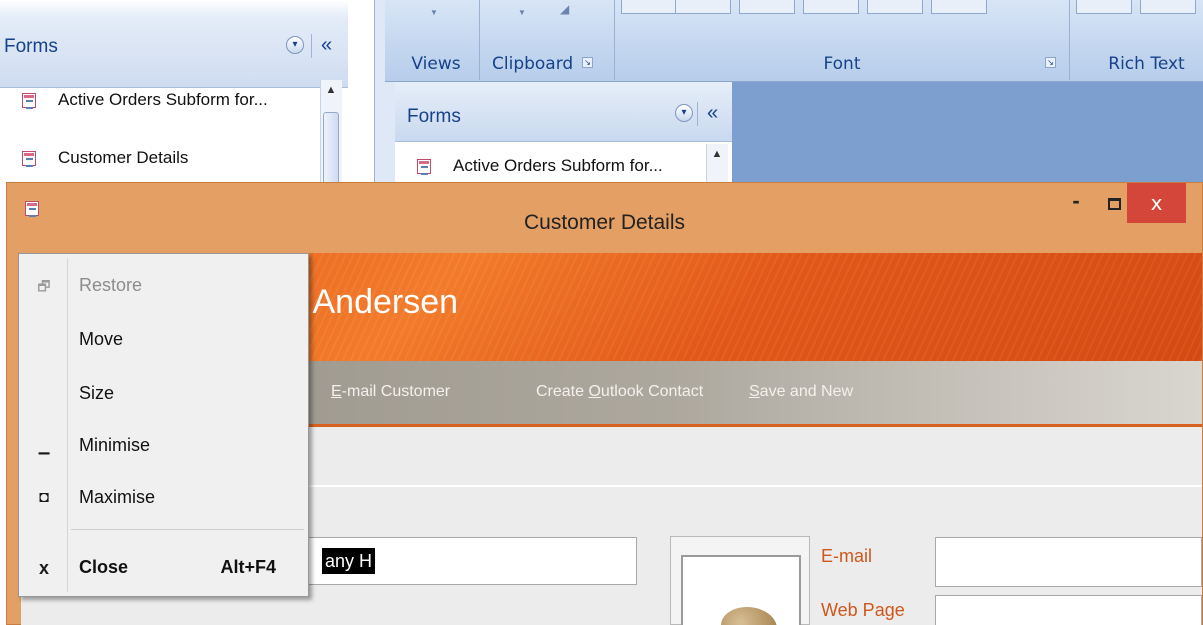 The width and height of the screenshot is (1203, 625). Describe the element at coordinates (547, 40) in the screenshot. I see `ribbon-group-clipboard: ▼ ◢ Clipboard ↘` at that location.